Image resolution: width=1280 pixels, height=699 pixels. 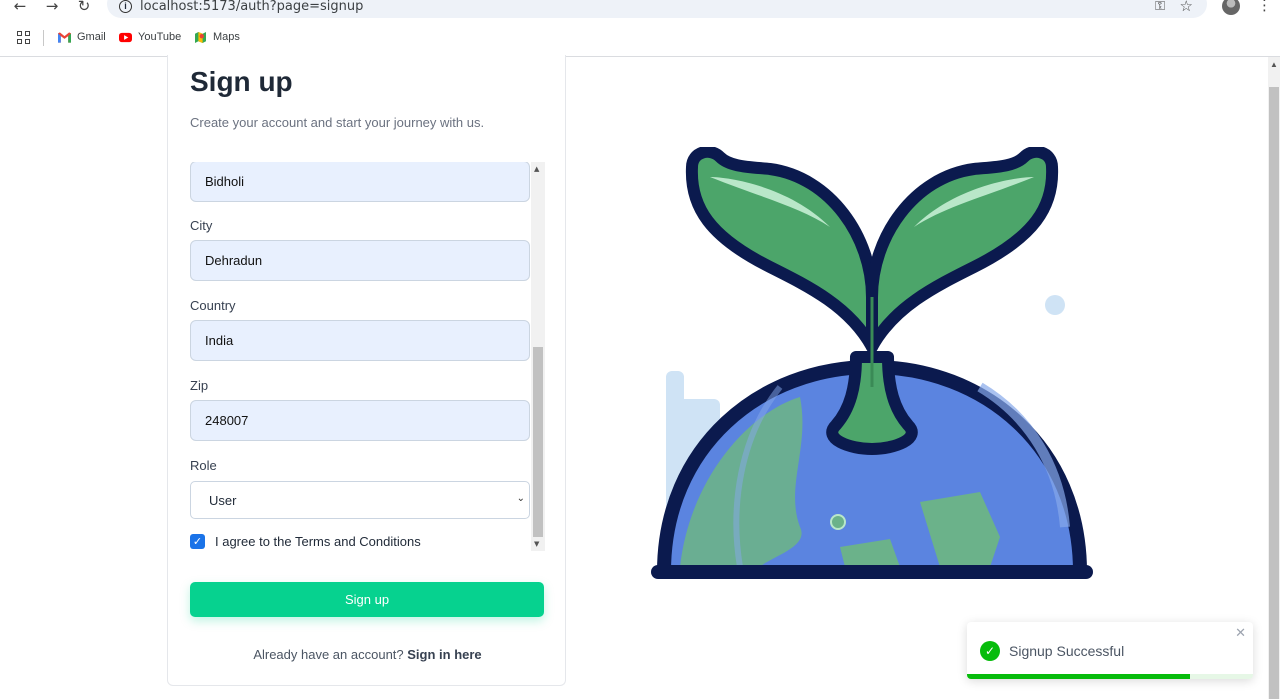 What do you see at coordinates (199, 385) in the screenshot?
I see `zip-label: Zip` at bounding box center [199, 385].